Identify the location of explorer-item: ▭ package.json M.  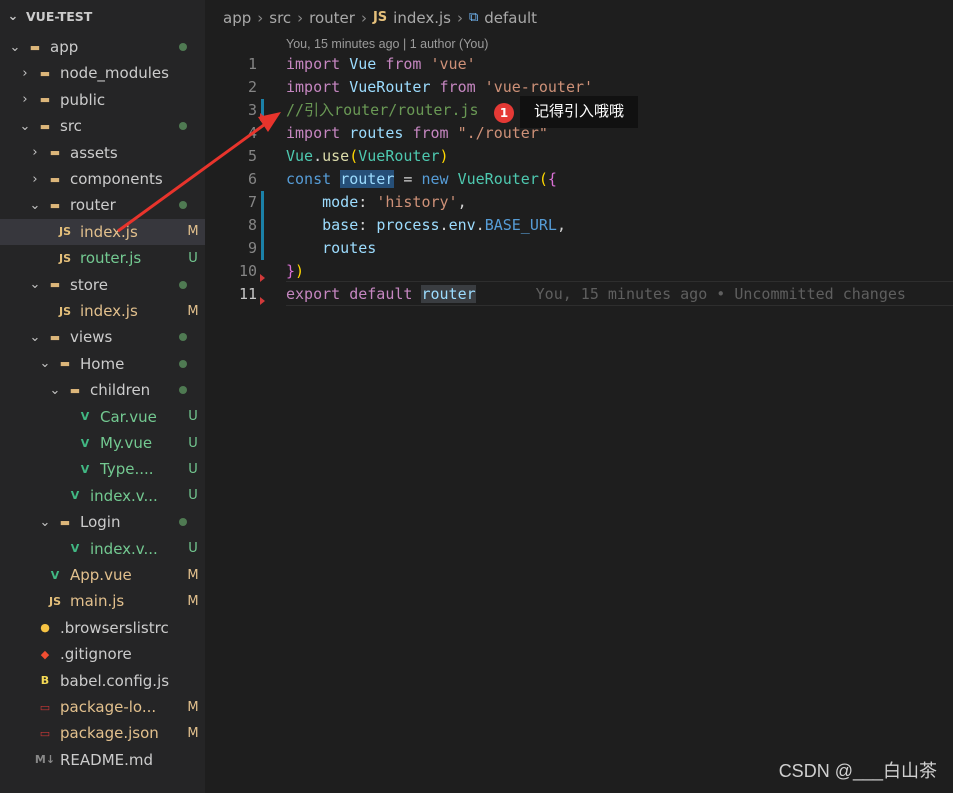
(102, 733).